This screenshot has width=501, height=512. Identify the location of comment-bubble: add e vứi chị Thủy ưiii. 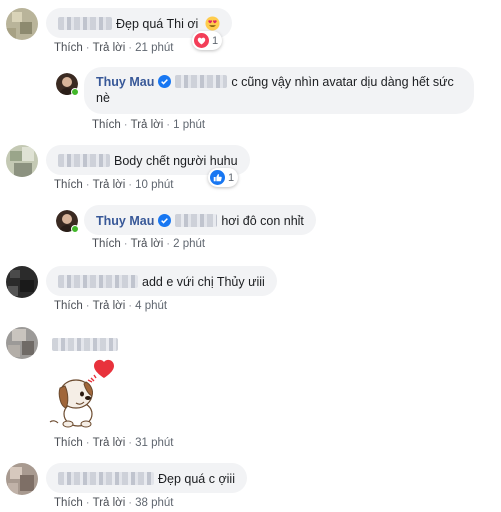
(161, 281).